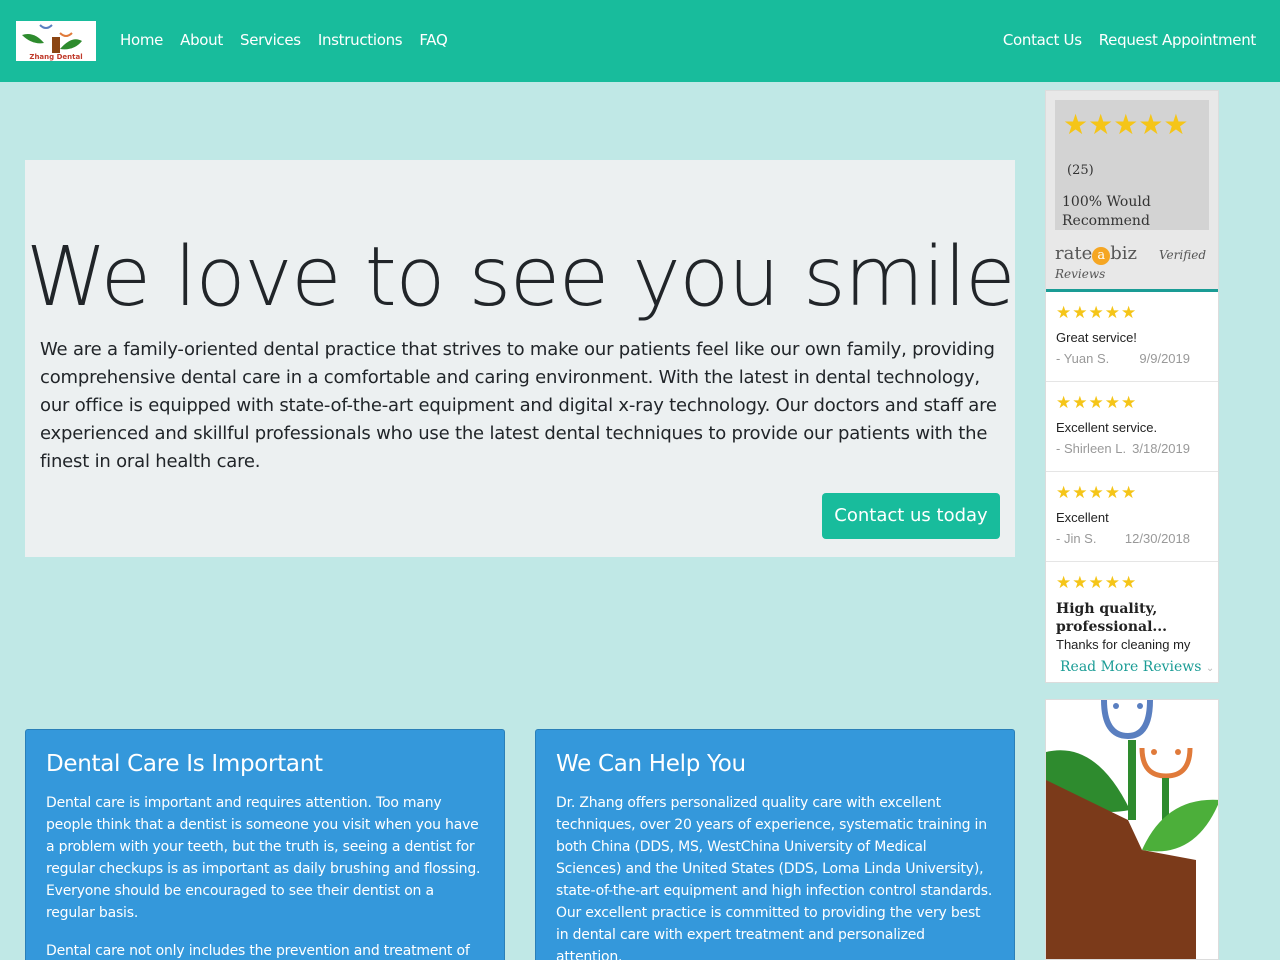 Image resolution: width=1280 pixels, height=960 pixels. I want to click on review-author: - Jin S., so click(1076, 538).